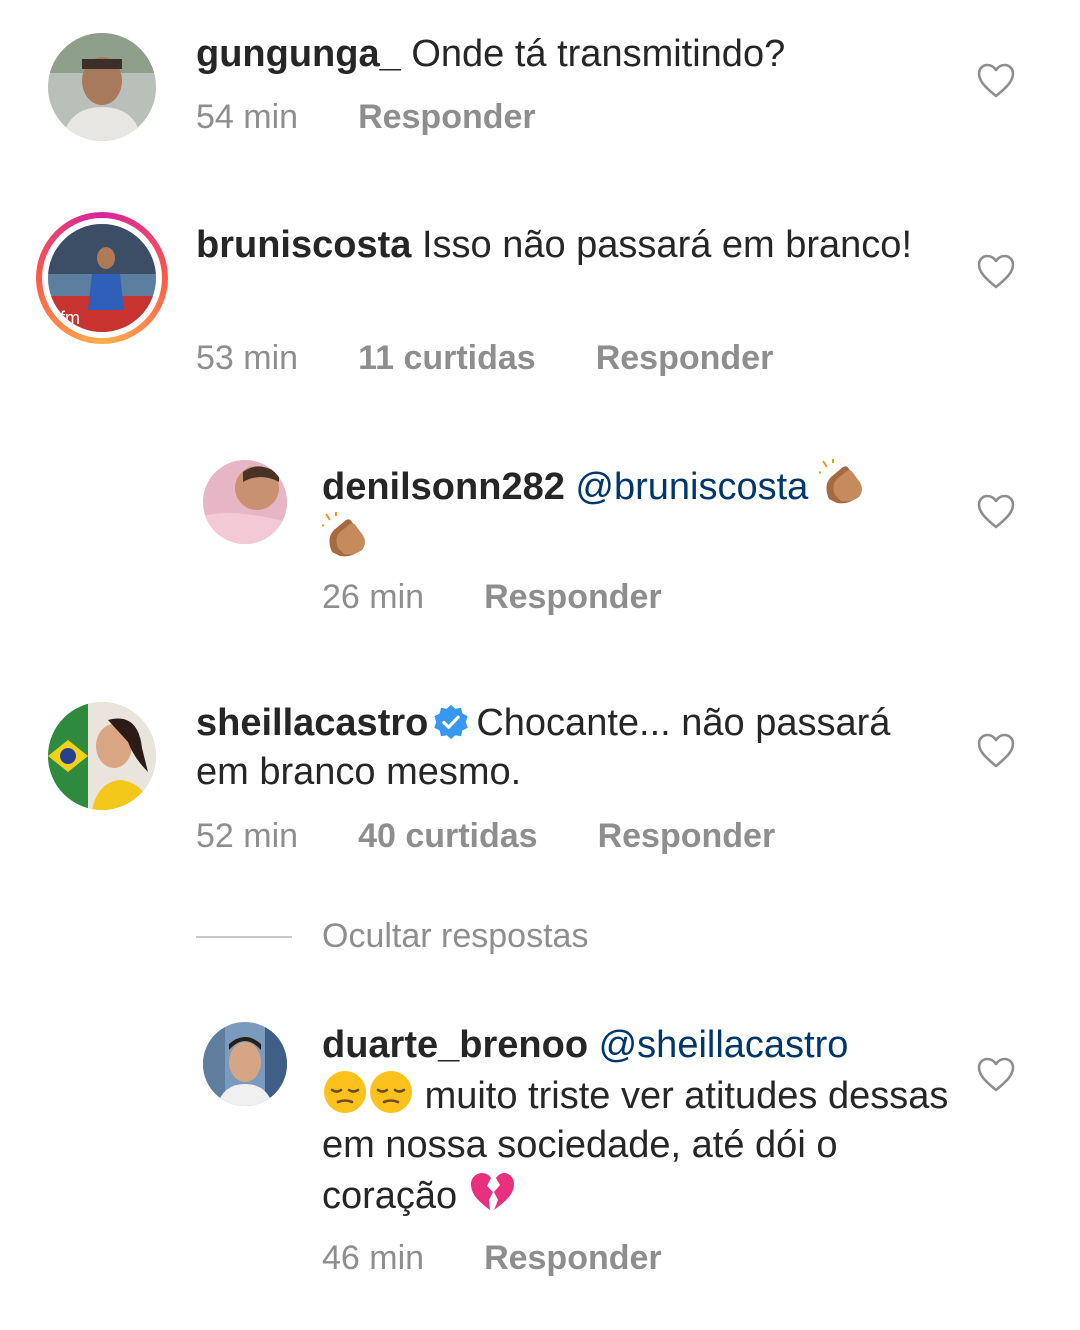 Image resolution: width=1080 pixels, height=1330 pixels. What do you see at coordinates (667, 245) in the screenshot?
I see `comment-text: Isso não passará em branco!` at bounding box center [667, 245].